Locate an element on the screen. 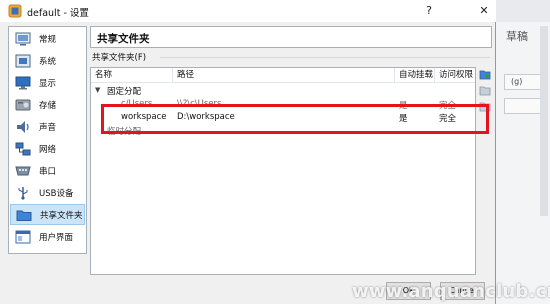 Image resolution: width=550 pixels, height=304 pixels. sidebar-item-network: 网络 is located at coordinates (47, 148).